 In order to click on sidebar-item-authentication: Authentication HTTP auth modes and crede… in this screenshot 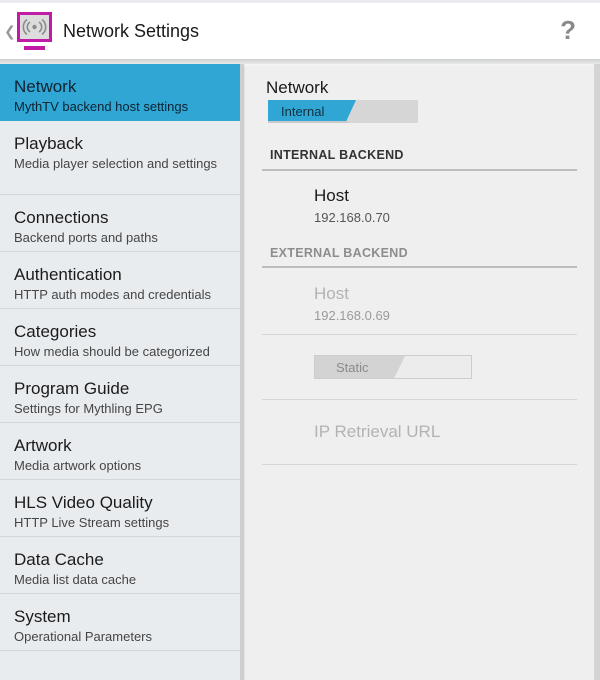, I will do `click(120, 280)`.